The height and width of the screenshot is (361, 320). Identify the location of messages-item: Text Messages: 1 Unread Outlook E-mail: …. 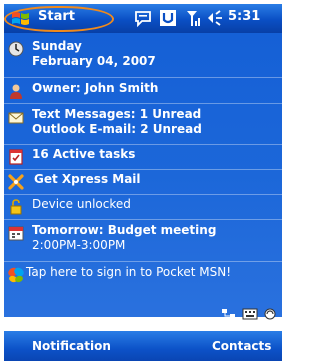
(143, 124).